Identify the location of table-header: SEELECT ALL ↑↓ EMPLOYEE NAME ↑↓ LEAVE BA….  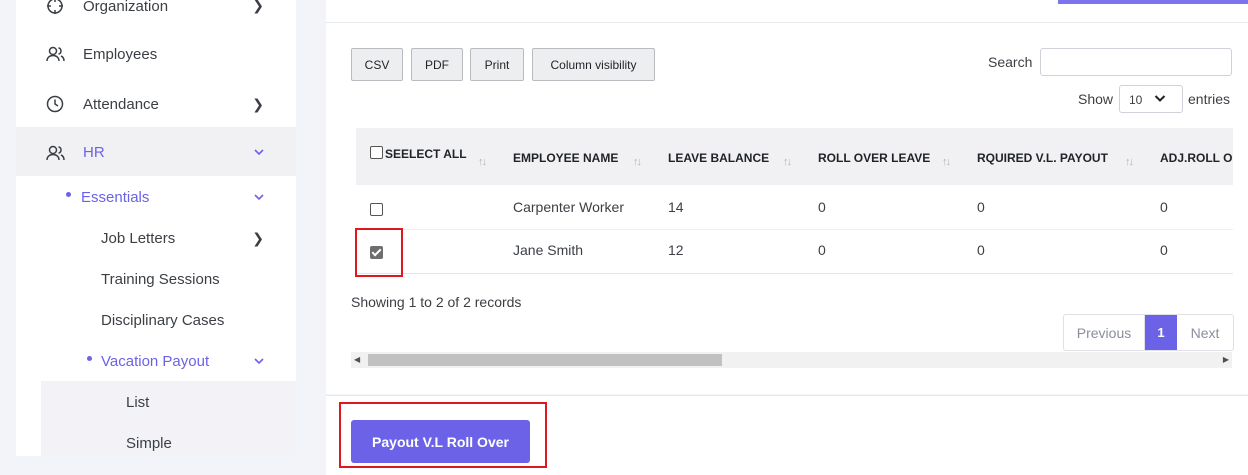
(794, 156).